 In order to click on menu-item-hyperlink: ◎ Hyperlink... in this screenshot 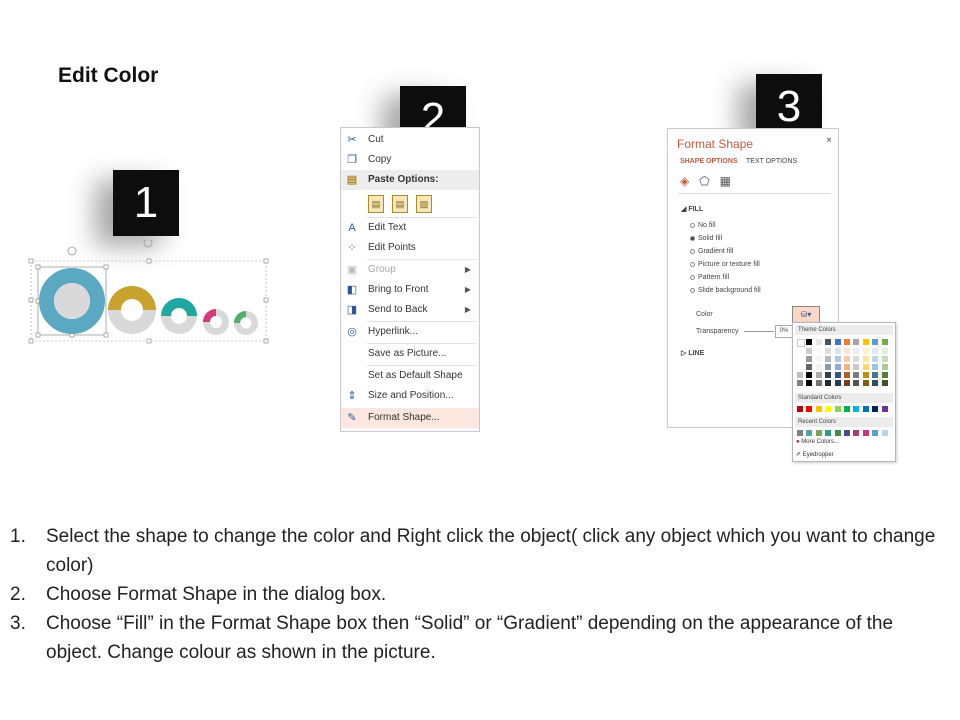, I will do `click(410, 332)`.